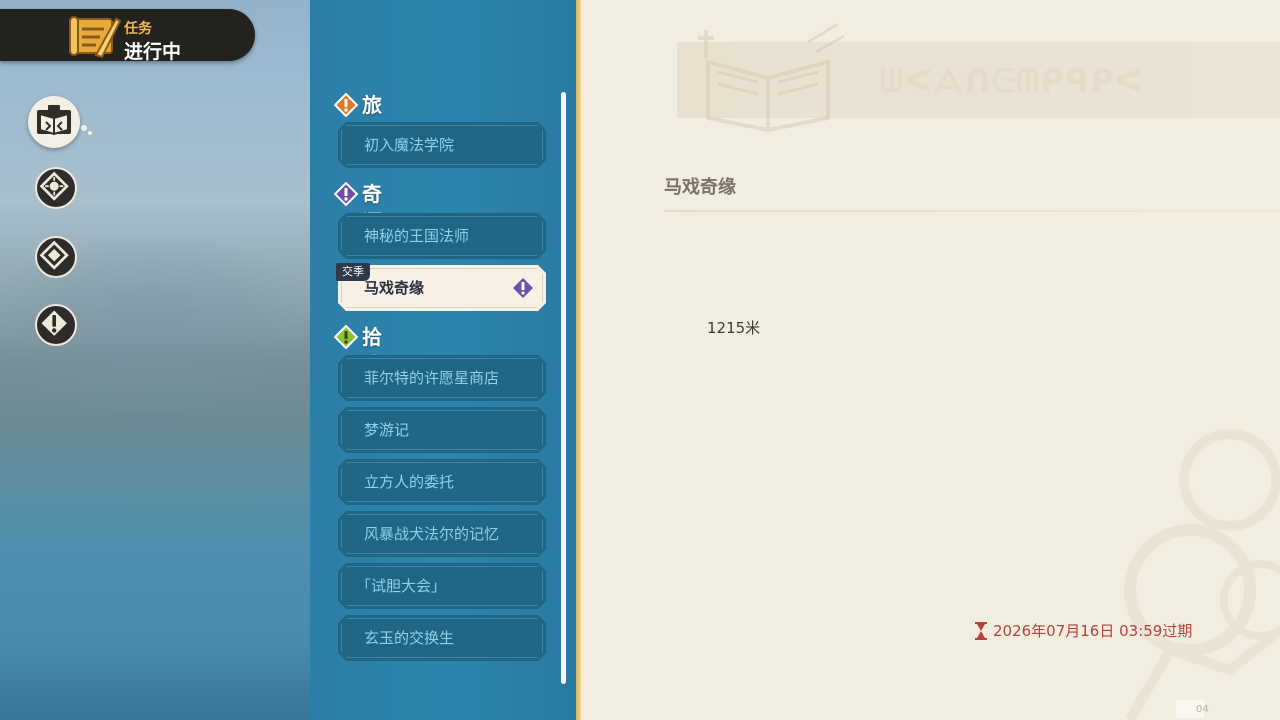 This screenshot has height=720, width=1280. I want to click on green-exclamation-icon, so click(346, 337).